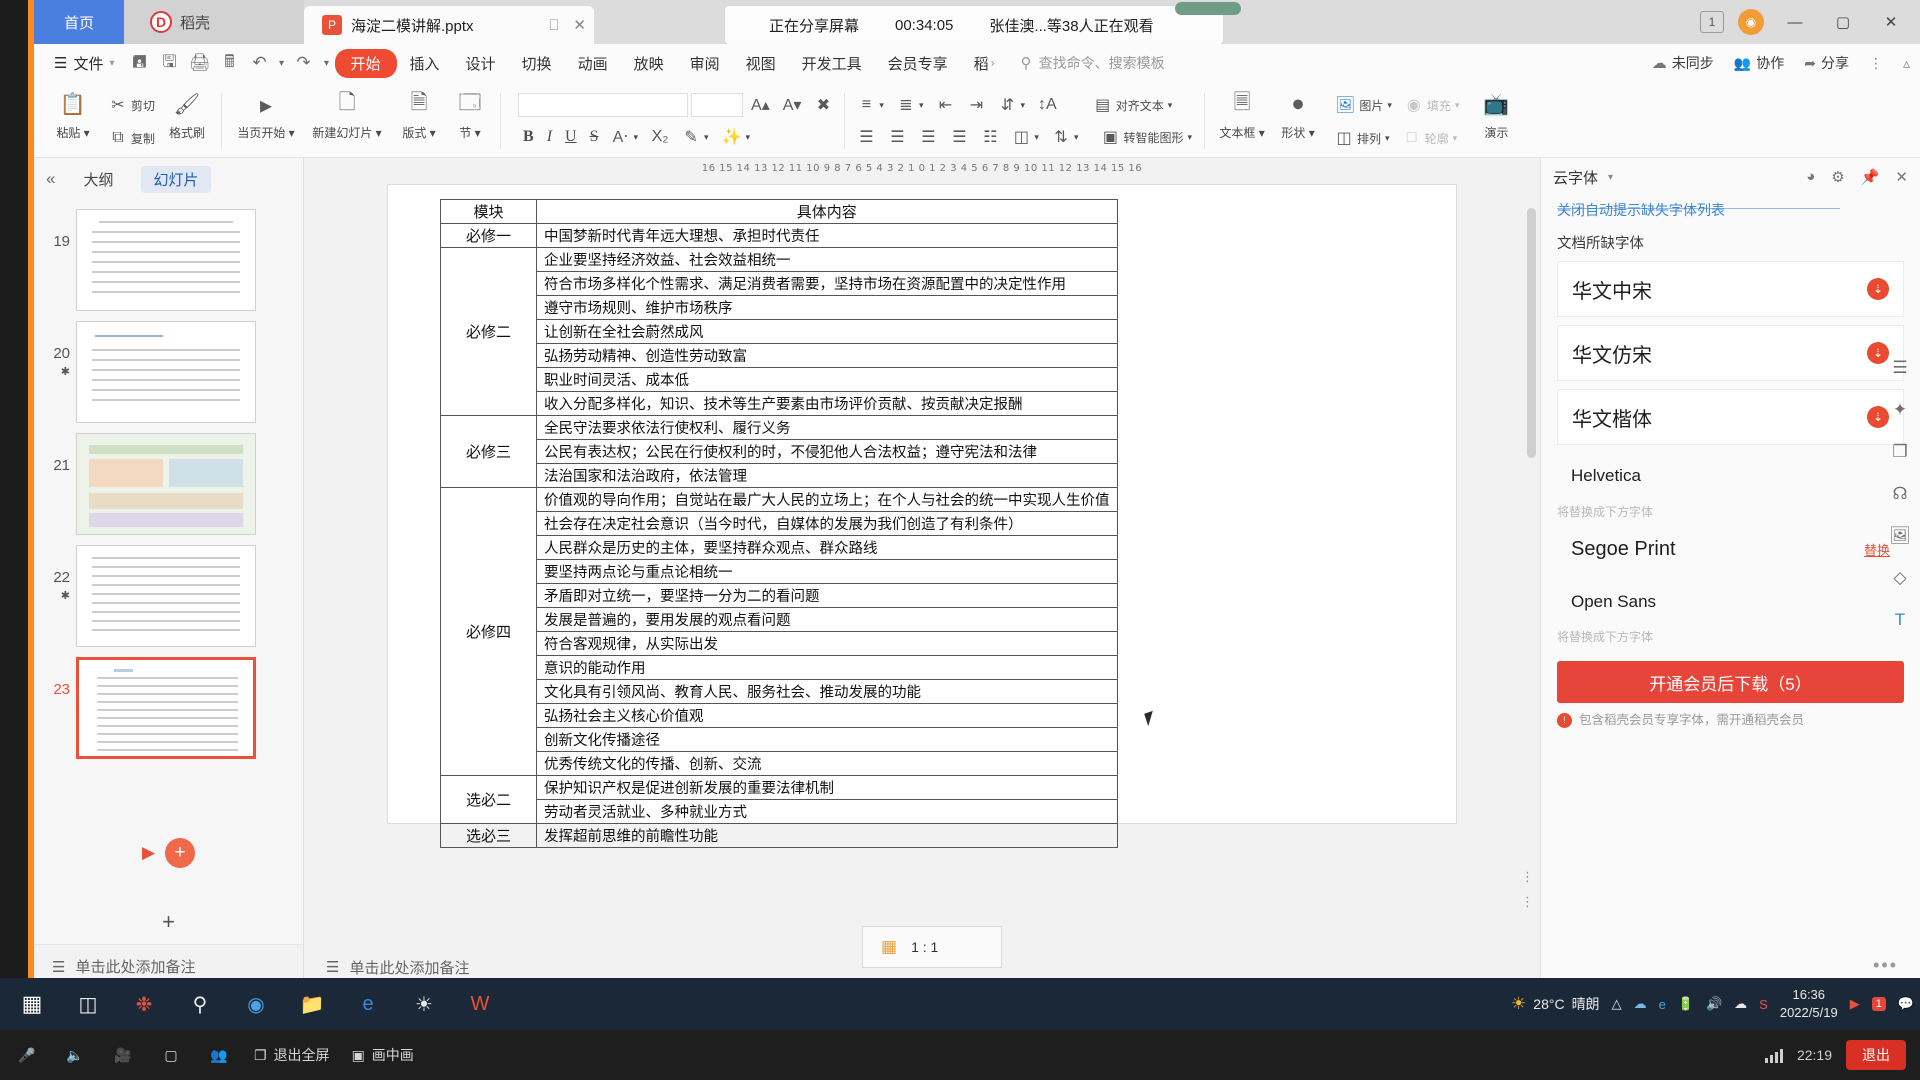 Image resolution: width=1920 pixels, height=1080 pixels. I want to click on diamond-icon: ◇, so click(1899, 578).